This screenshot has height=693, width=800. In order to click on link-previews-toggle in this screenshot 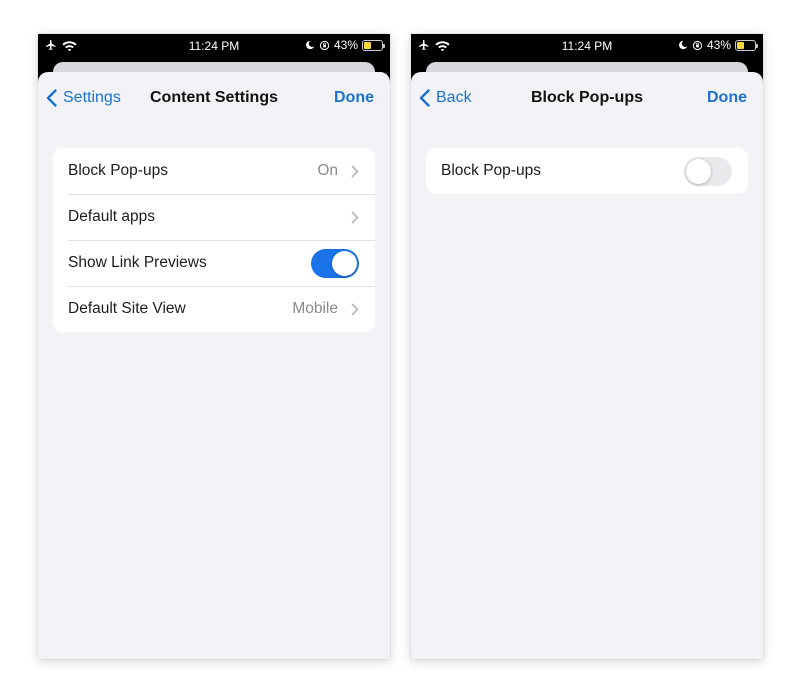, I will do `click(335, 263)`.